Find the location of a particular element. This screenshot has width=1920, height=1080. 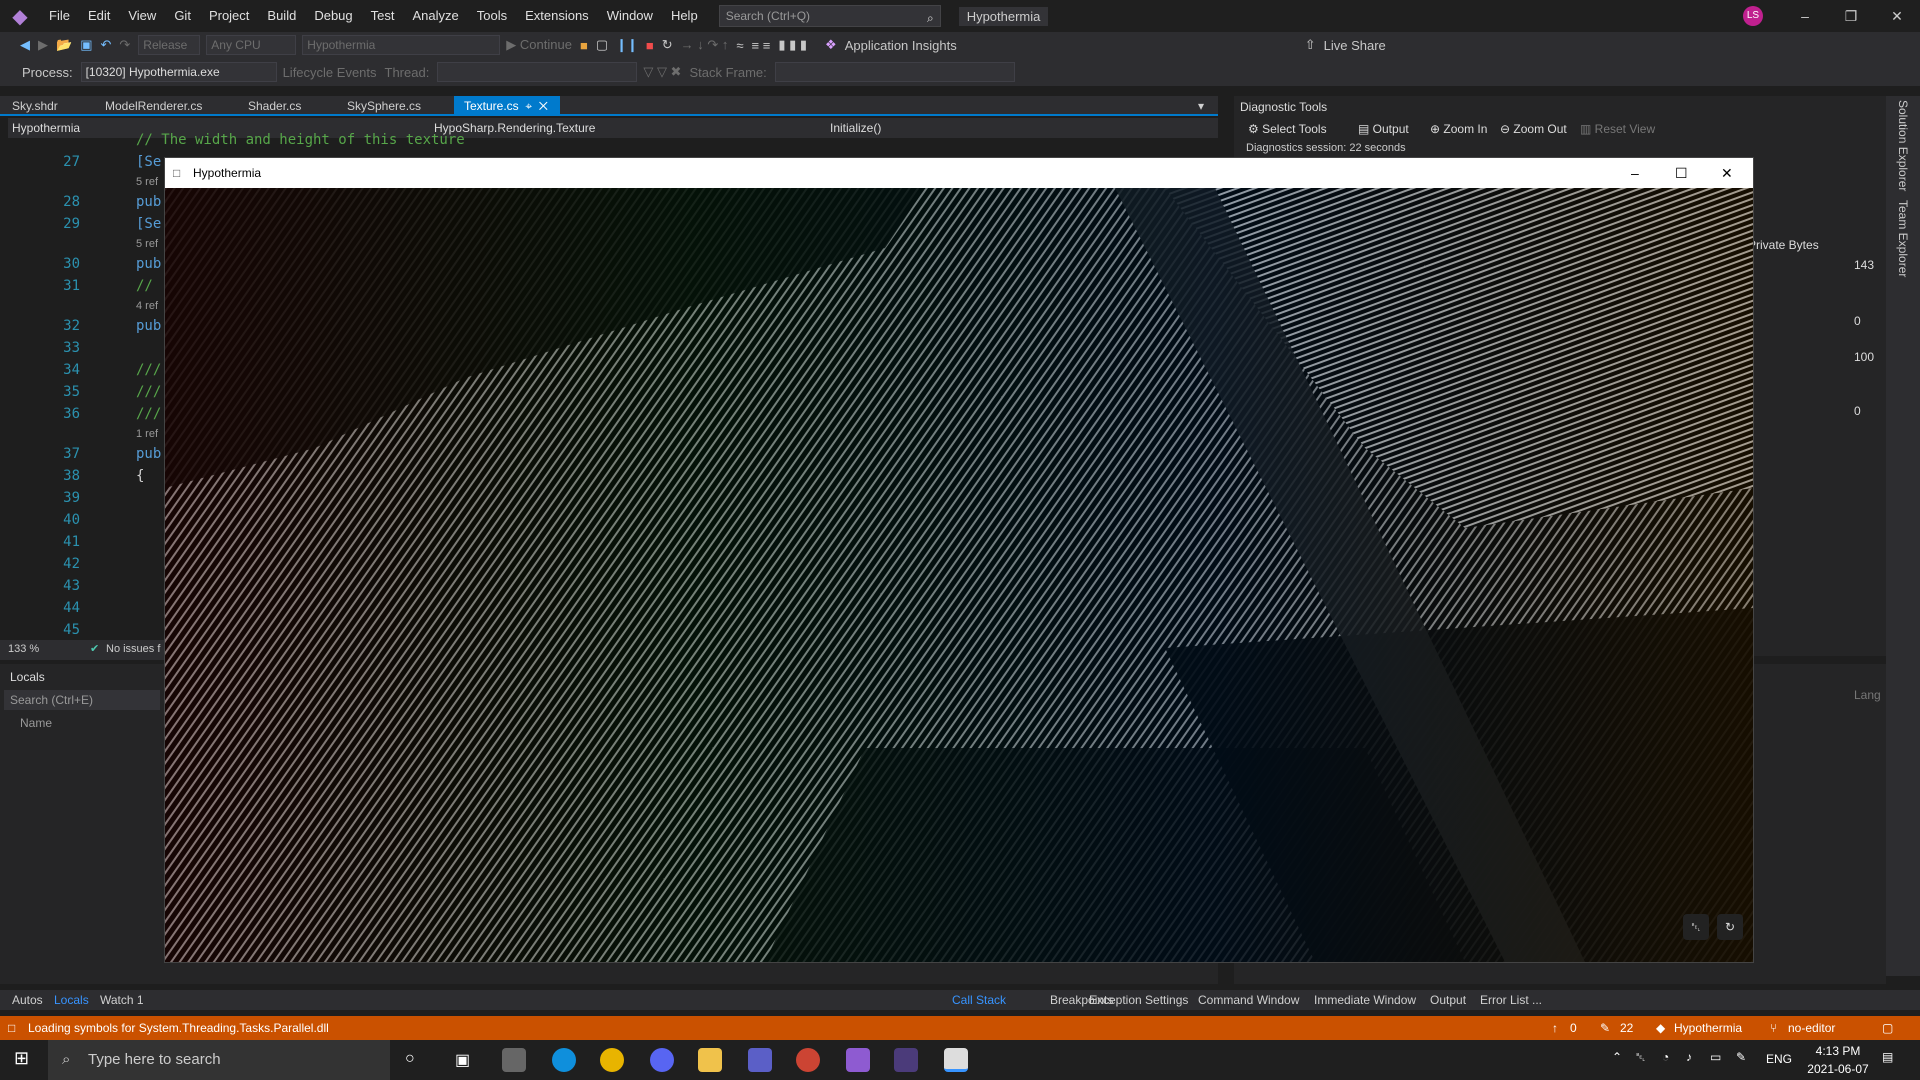

close-button: ✕ is located at coordinates (1897, 16).